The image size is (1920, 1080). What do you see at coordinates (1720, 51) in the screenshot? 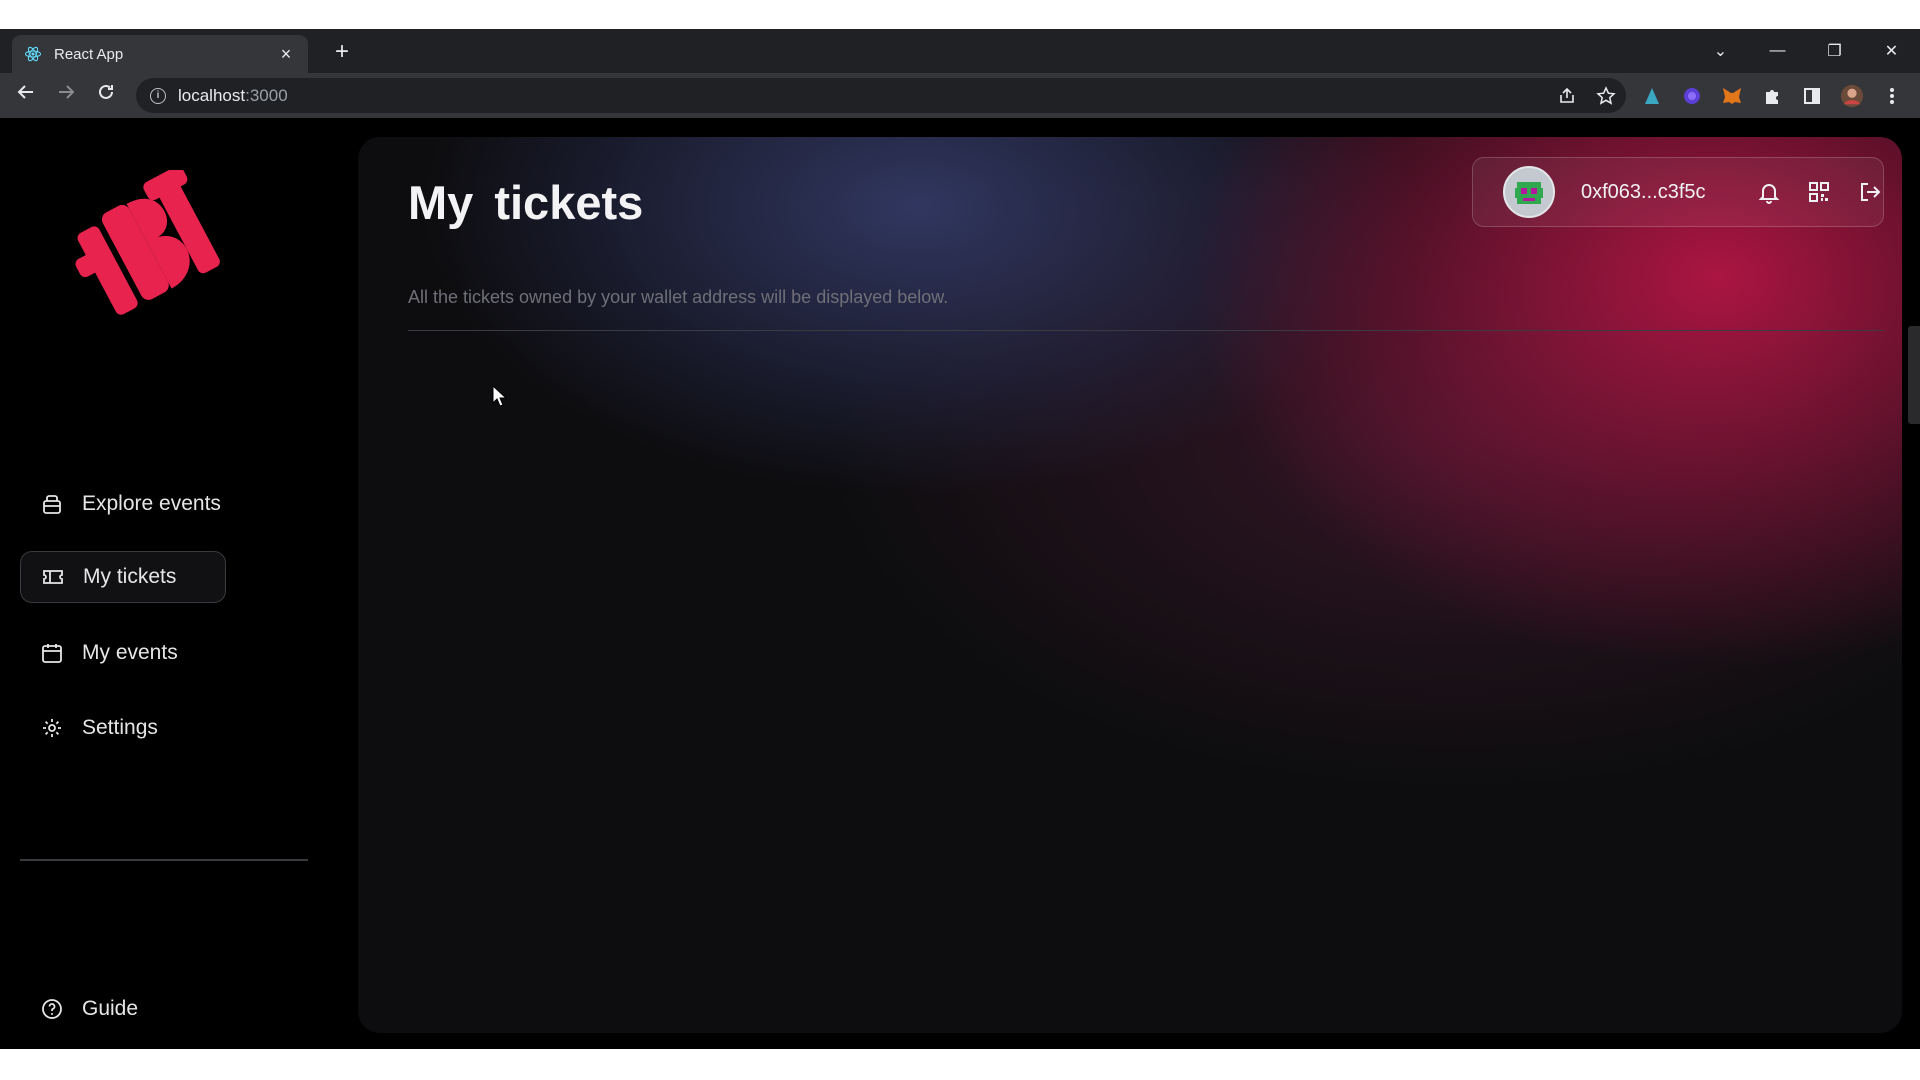
I see `tab-search-icon: ⌄` at bounding box center [1720, 51].